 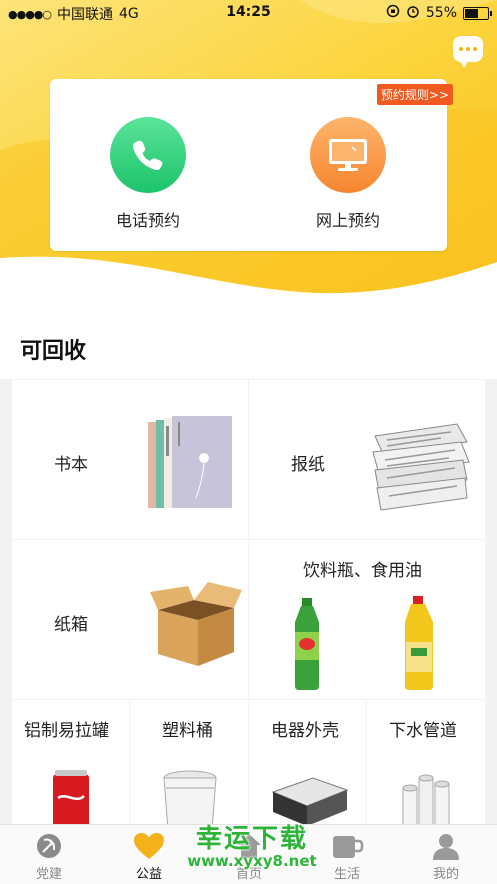 I want to click on phone-icon, so click(x=148, y=155).